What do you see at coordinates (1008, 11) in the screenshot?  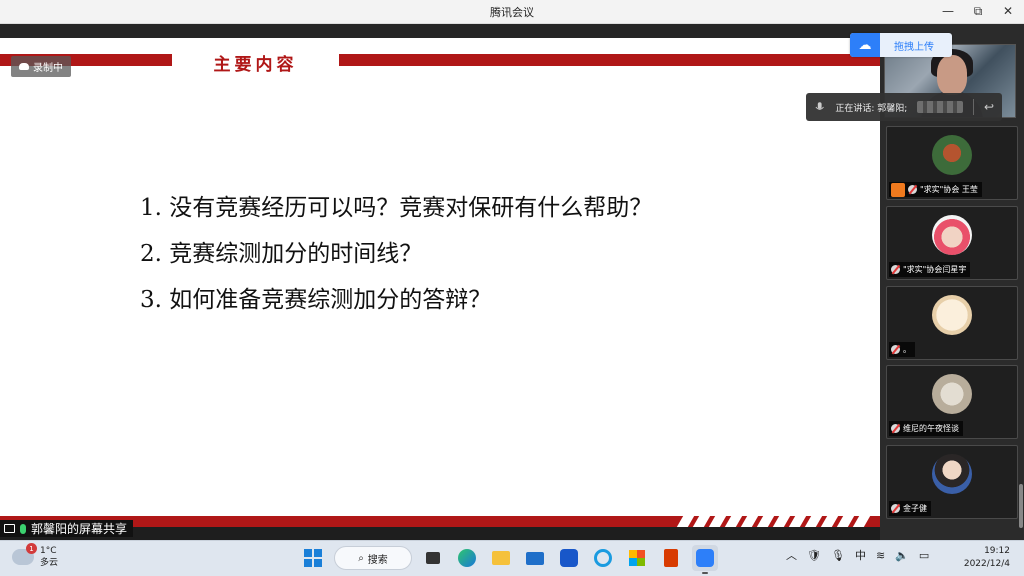 I see `close-button: ✕` at bounding box center [1008, 11].